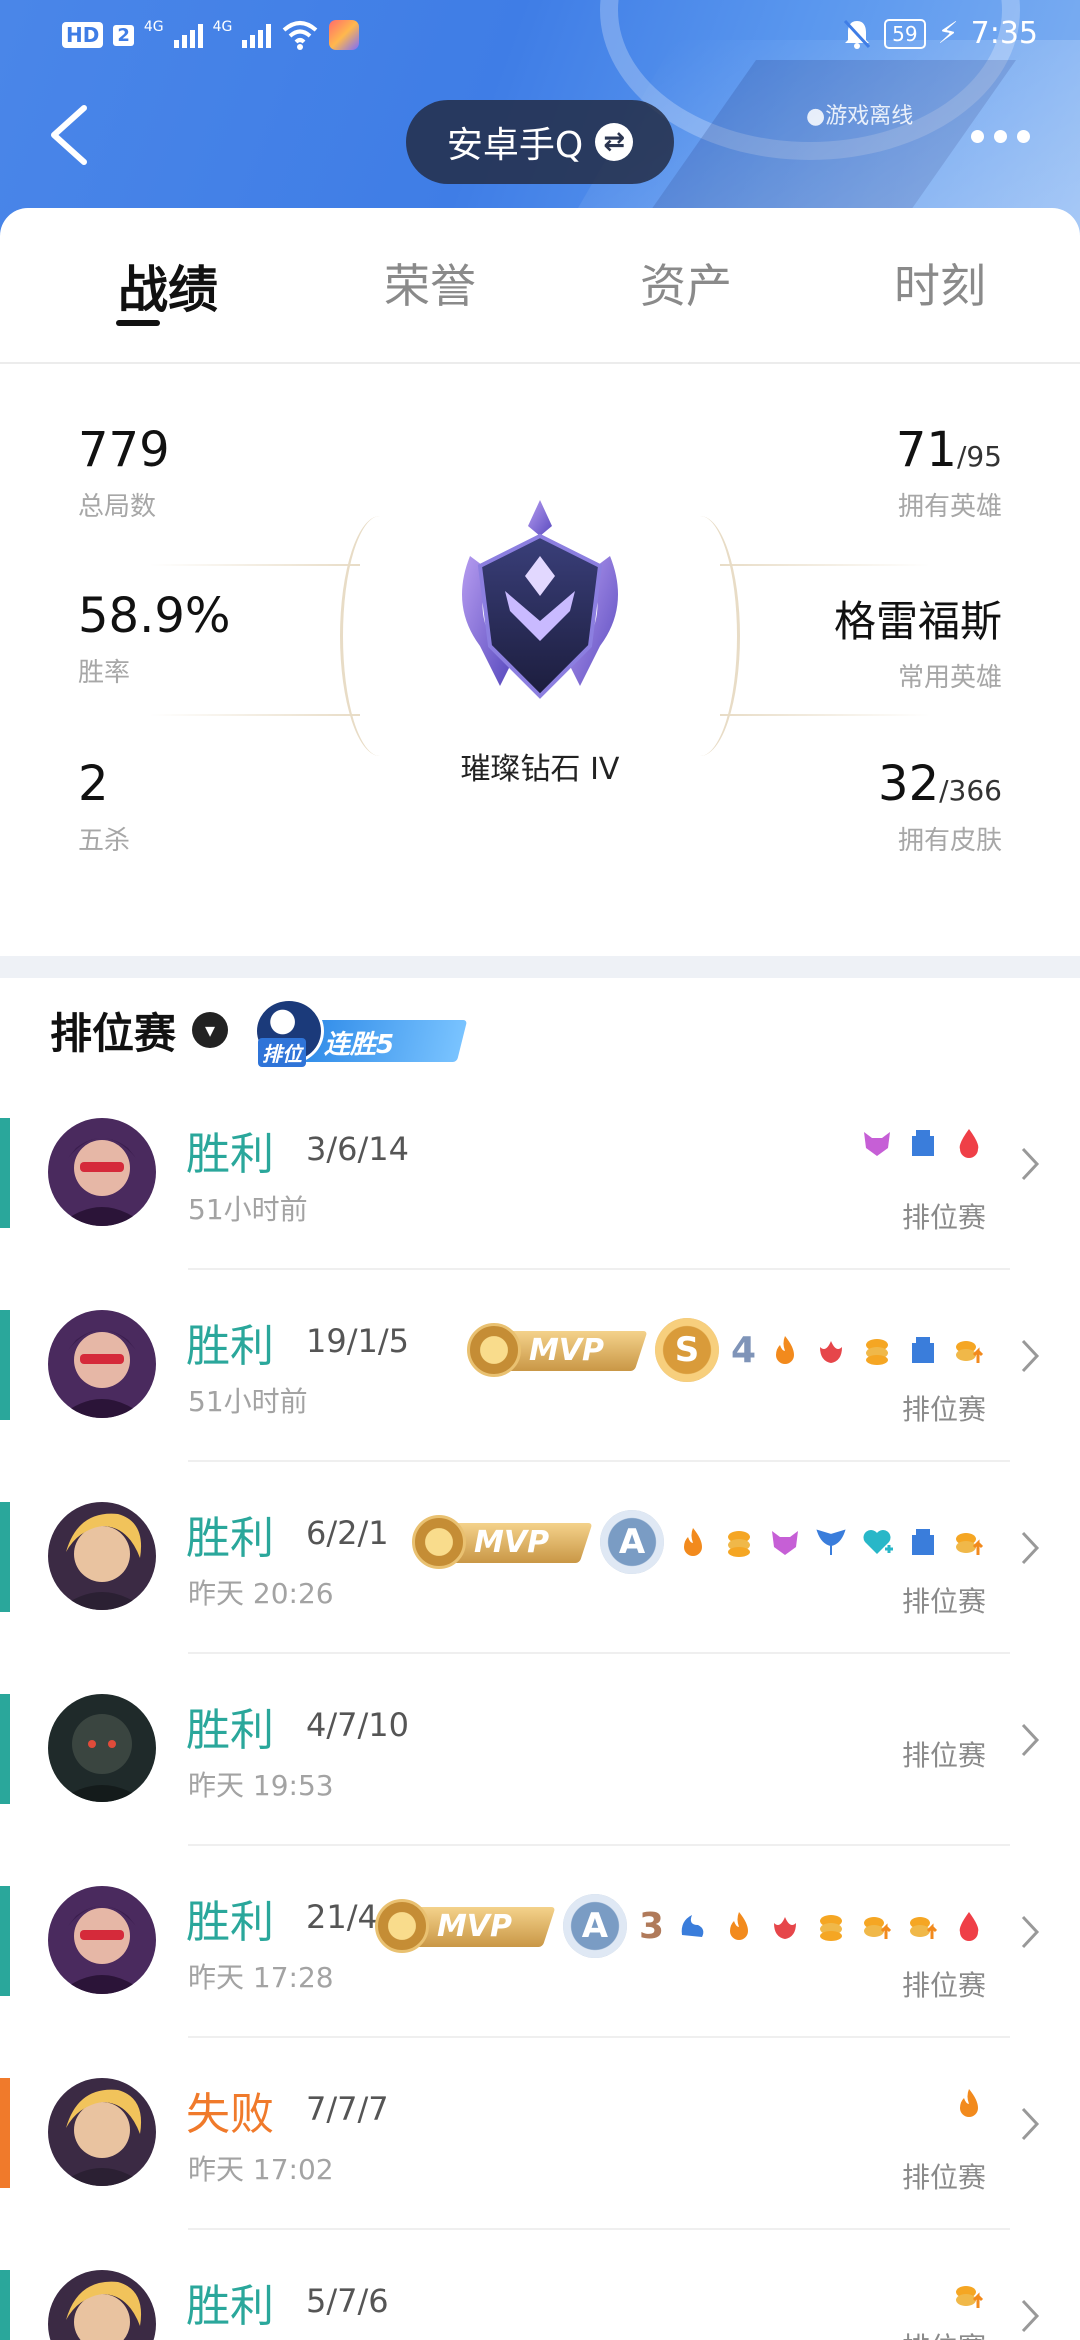 The width and height of the screenshot is (1080, 2340). I want to click on match-kda: 4/7/10, so click(357, 1725).